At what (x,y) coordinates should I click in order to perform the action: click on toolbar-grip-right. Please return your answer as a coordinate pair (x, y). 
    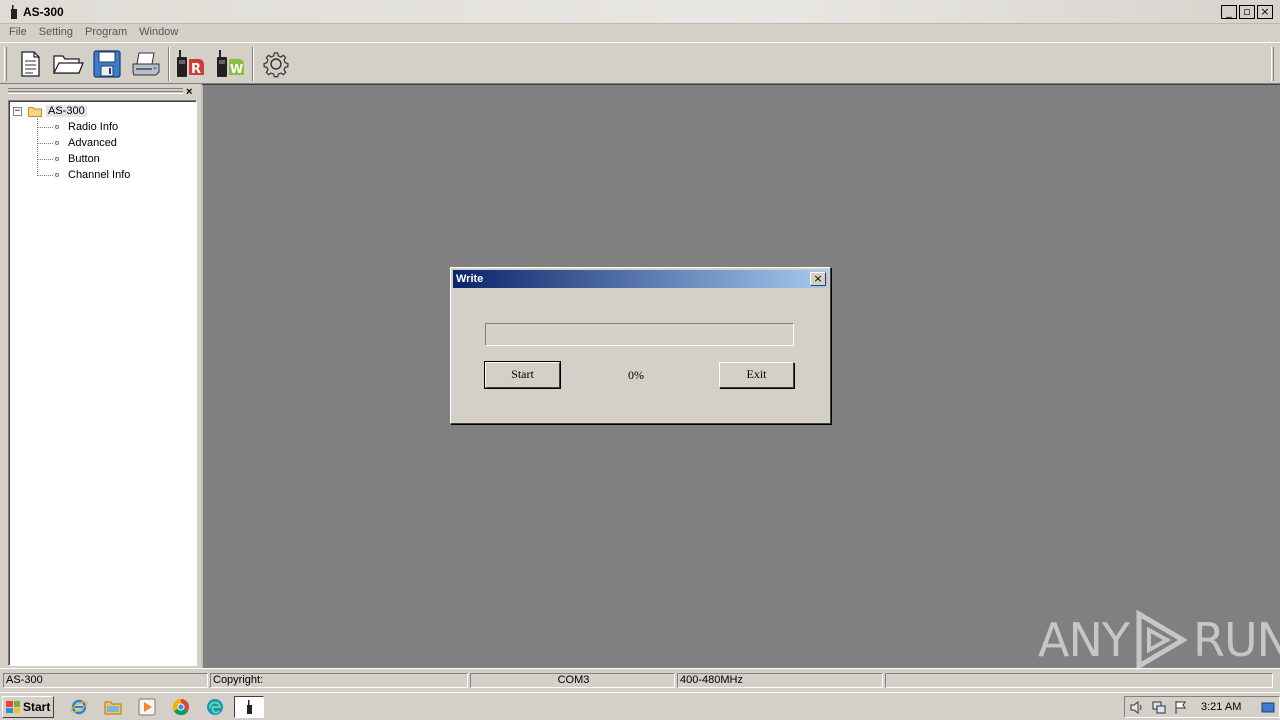
    Looking at the image, I should click on (1272, 64).